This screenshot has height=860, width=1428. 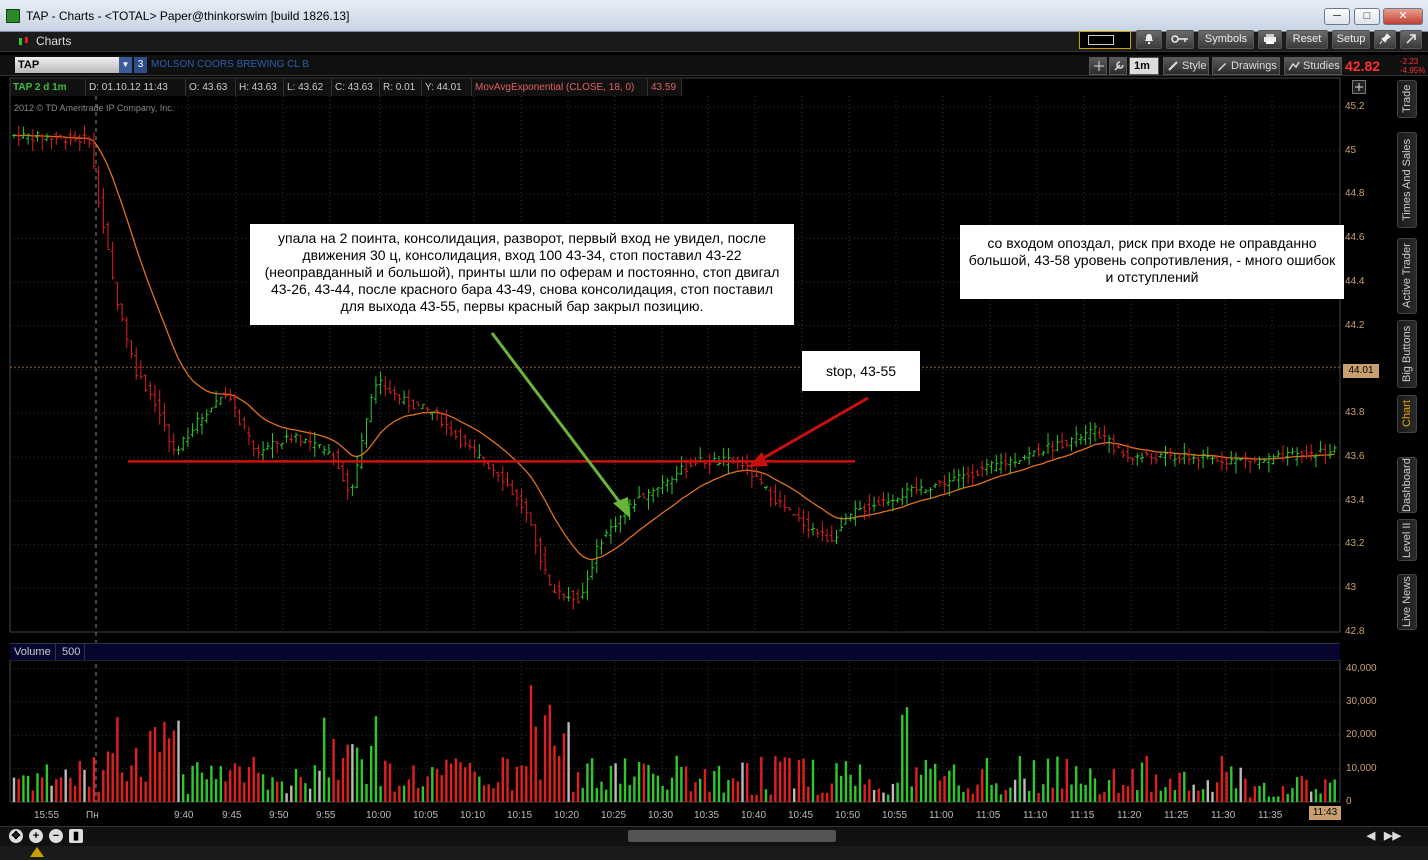 What do you see at coordinates (1270, 39) in the screenshot?
I see `print-button` at bounding box center [1270, 39].